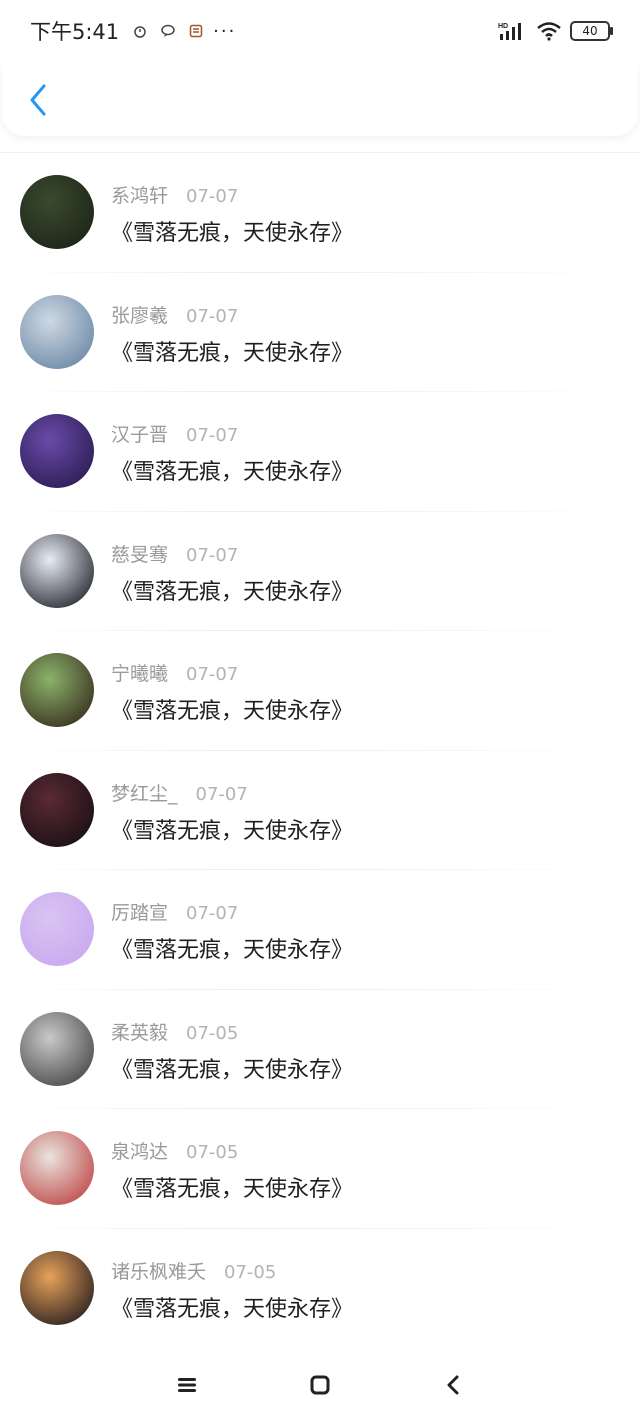 The width and height of the screenshot is (640, 1423). I want to click on more-notifications-icon: ···, so click(225, 31).